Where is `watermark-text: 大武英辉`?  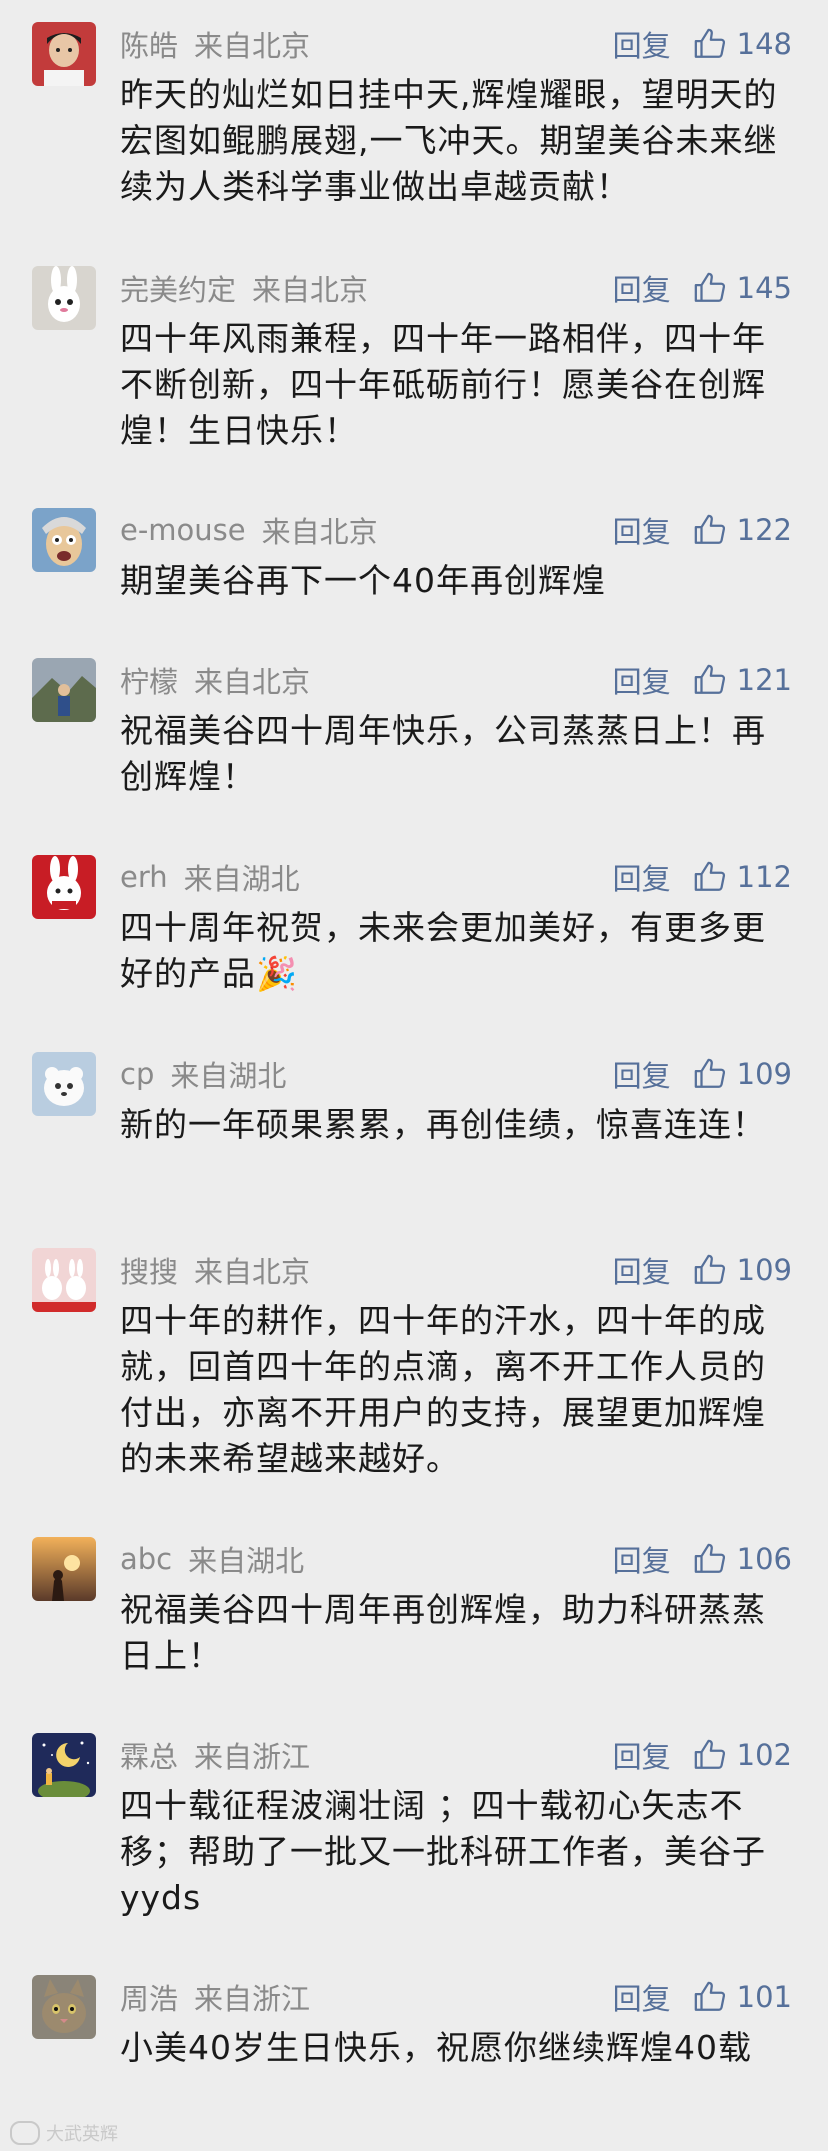
watermark-text: 大武英辉 is located at coordinates (82, 2134).